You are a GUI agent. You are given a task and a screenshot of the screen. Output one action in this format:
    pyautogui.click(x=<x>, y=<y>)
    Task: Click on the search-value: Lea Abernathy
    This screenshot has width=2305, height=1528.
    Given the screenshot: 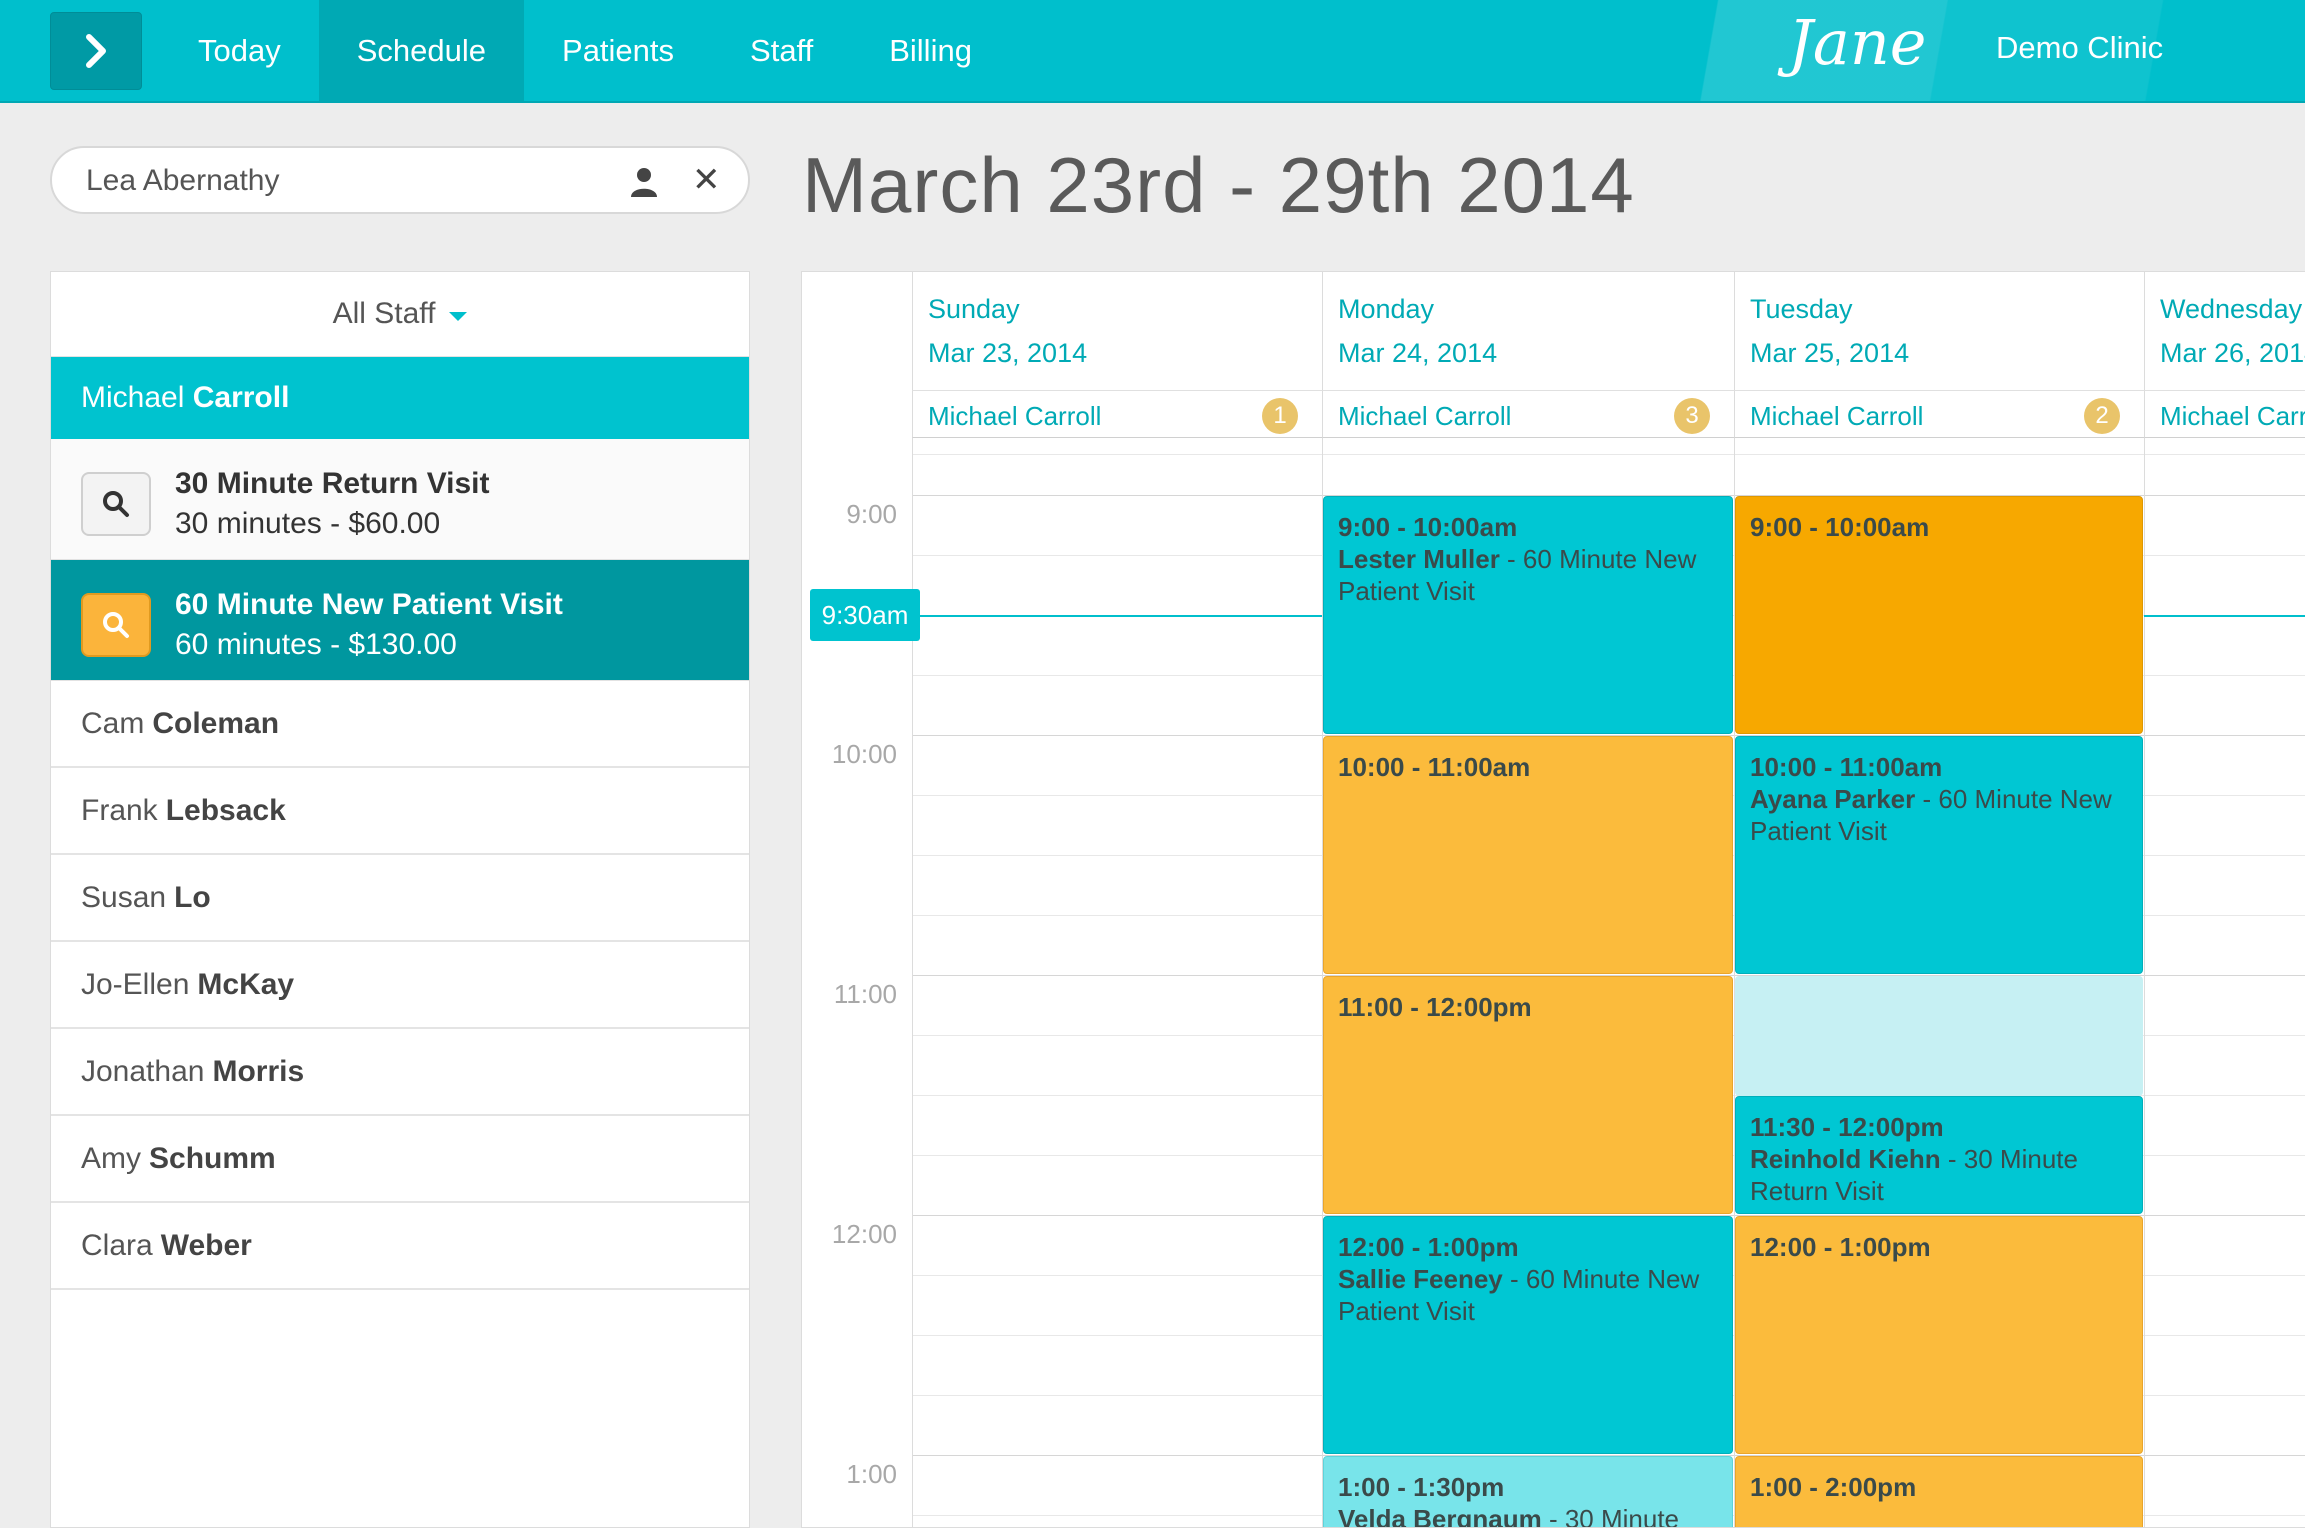 What is the action you would take?
    pyautogui.click(x=183, y=181)
    